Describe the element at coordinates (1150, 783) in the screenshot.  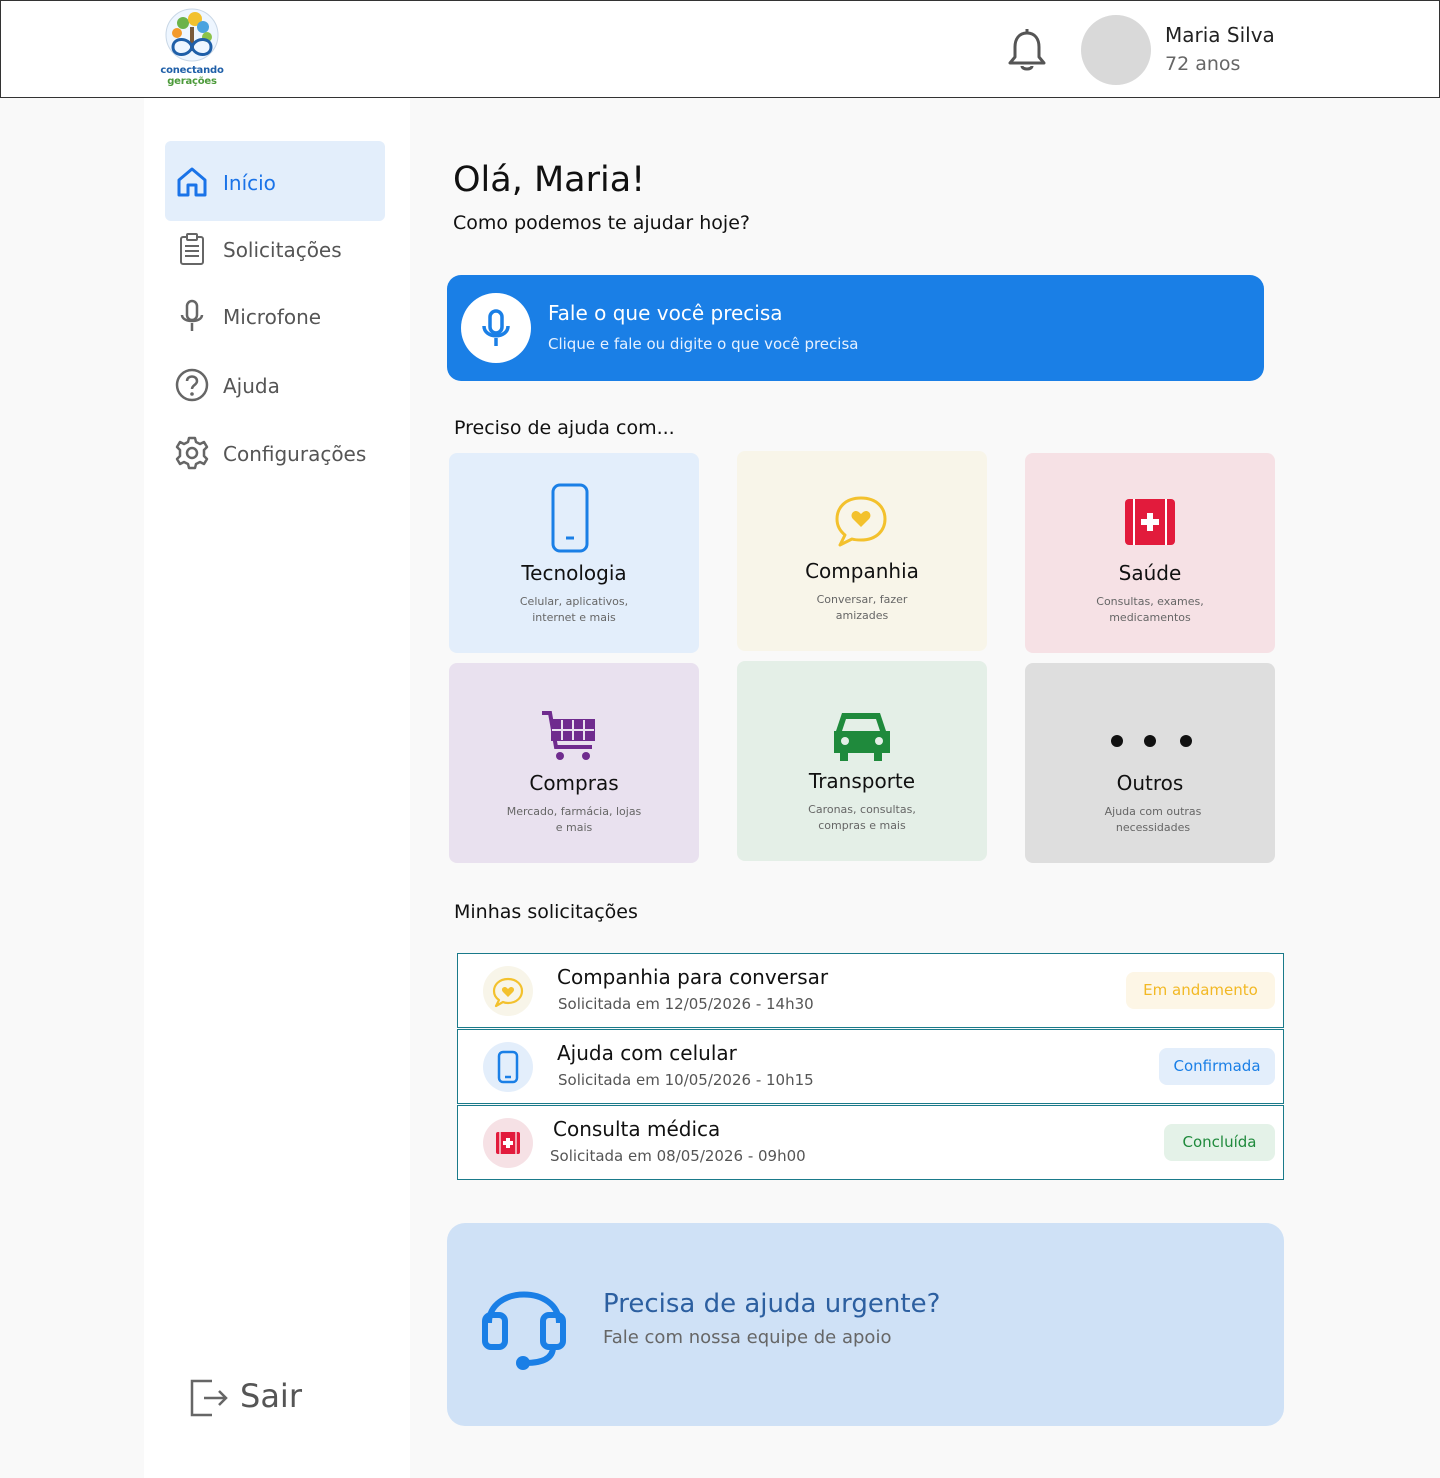
I see `category-title: Outros` at that location.